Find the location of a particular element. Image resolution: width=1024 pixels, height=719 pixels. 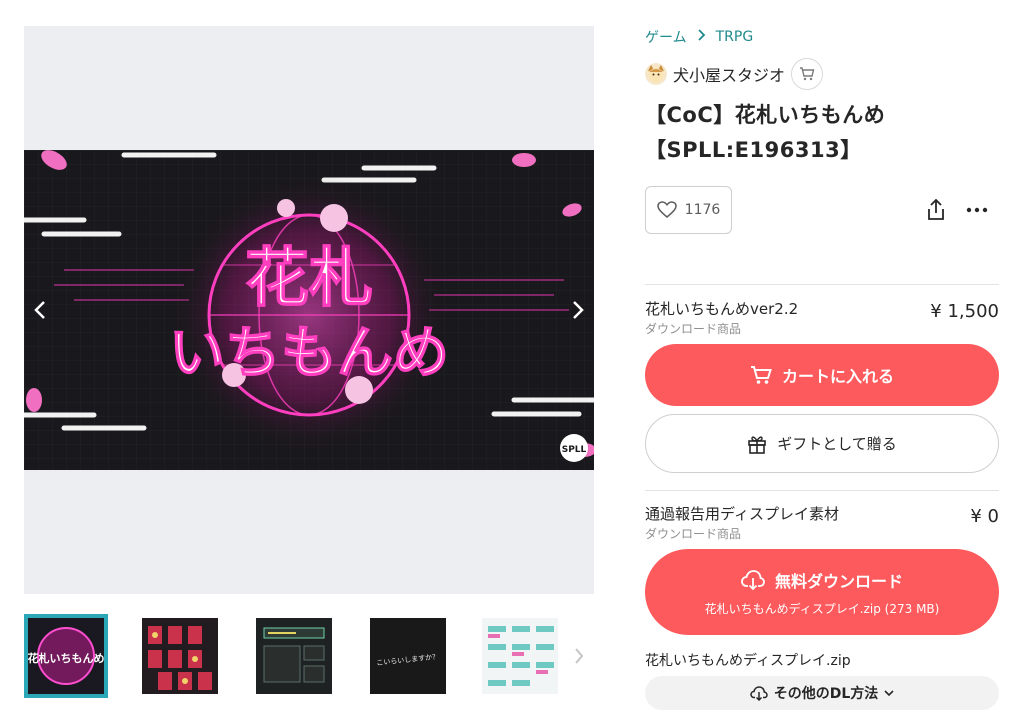

product-title: 【CoC】花札いちもんめ【SPLL:E196313】 is located at coordinates (765, 132).